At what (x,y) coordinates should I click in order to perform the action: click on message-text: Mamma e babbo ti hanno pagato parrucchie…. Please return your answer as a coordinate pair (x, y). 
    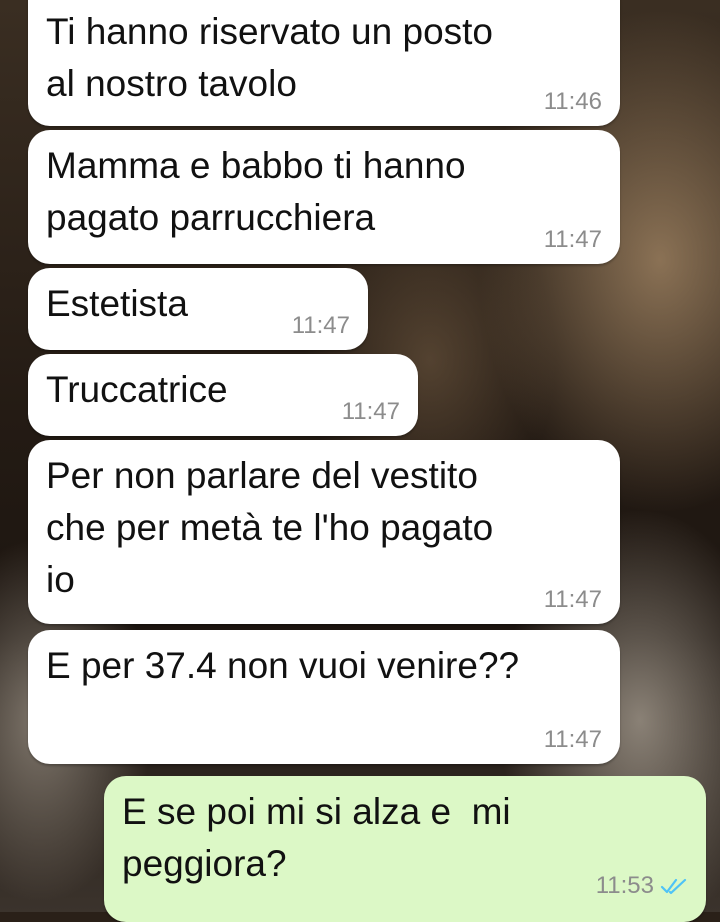
    Looking at the image, I should click on (256, 191).